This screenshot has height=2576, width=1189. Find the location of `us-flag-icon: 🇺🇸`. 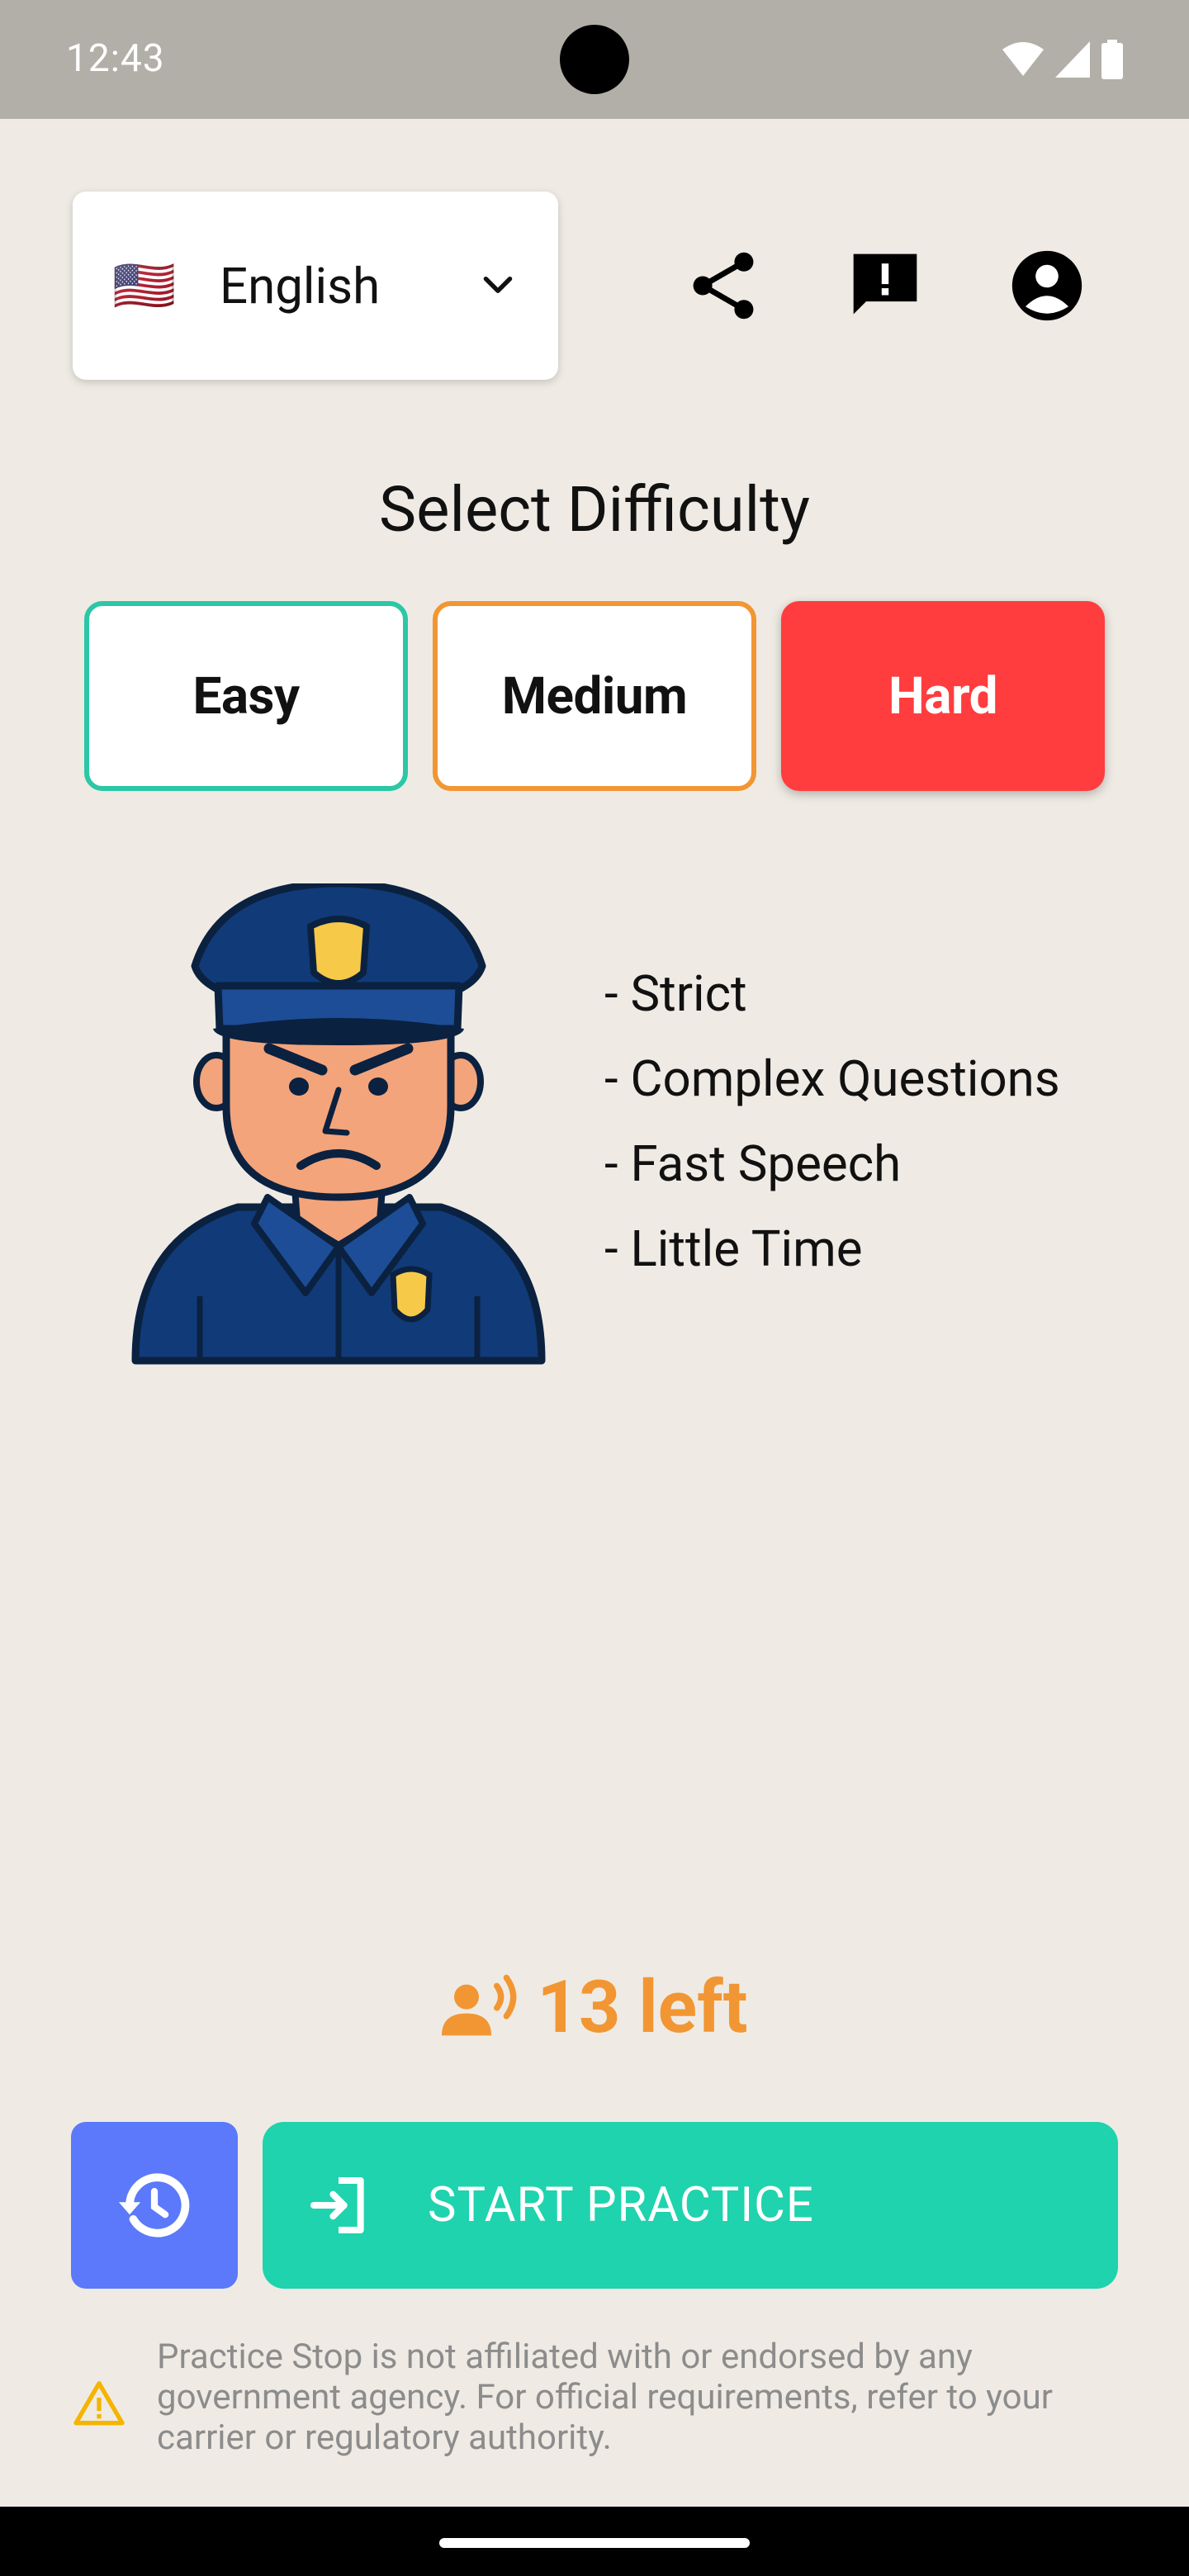

us-flag-icon: 🇺🇸 is located at coordinates (144, 285).